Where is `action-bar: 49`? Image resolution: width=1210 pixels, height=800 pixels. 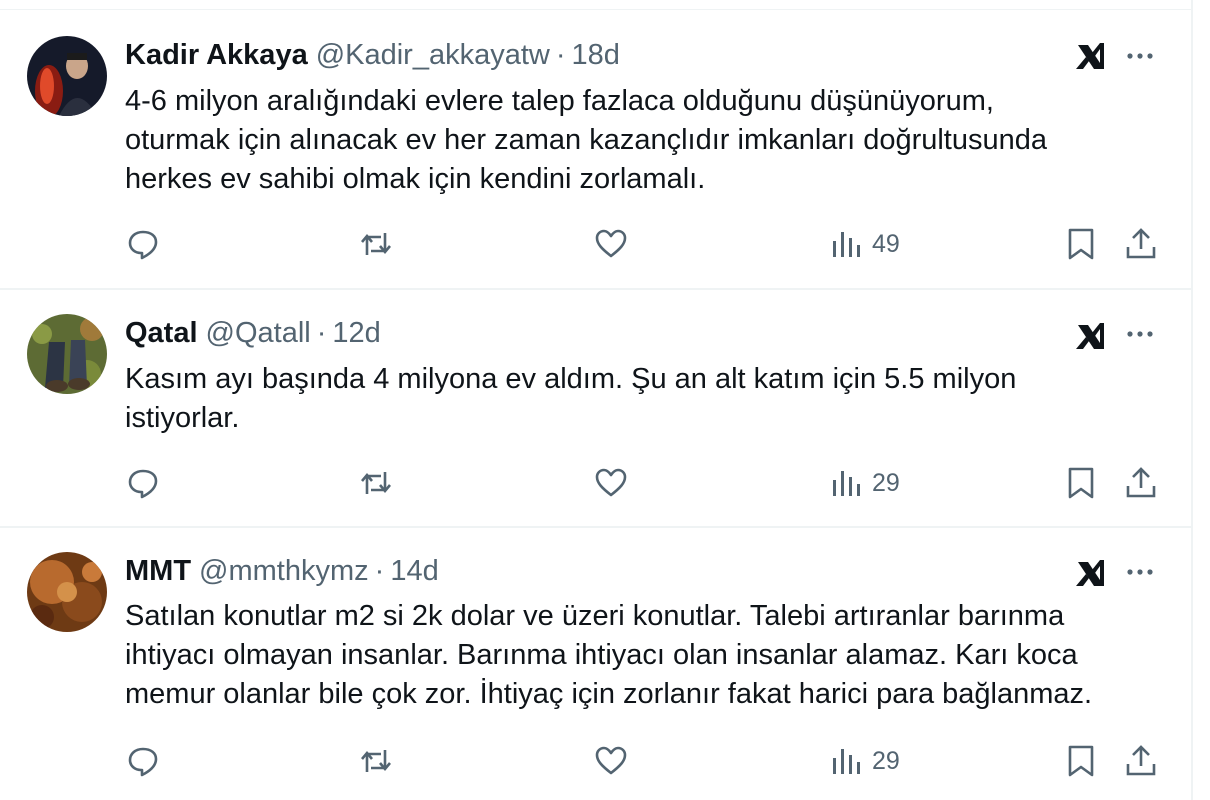 action-bar: 49 is located at coordinates (595, 244).